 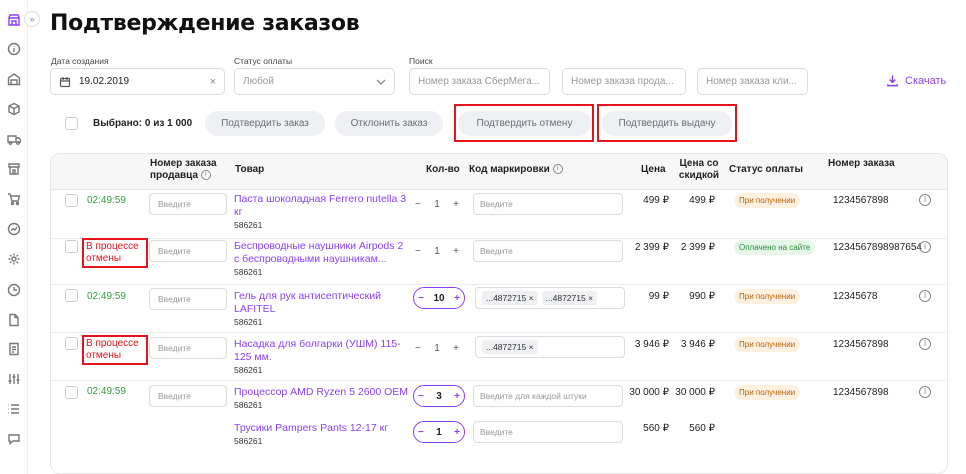 I want to click on date-value: 19.02.2019, so click(x=104, y=81).